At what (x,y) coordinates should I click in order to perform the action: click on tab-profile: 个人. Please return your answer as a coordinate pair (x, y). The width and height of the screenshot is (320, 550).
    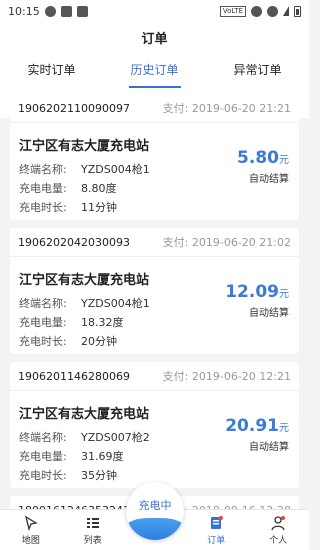
    Looking at the image, I should click on (278, 530).